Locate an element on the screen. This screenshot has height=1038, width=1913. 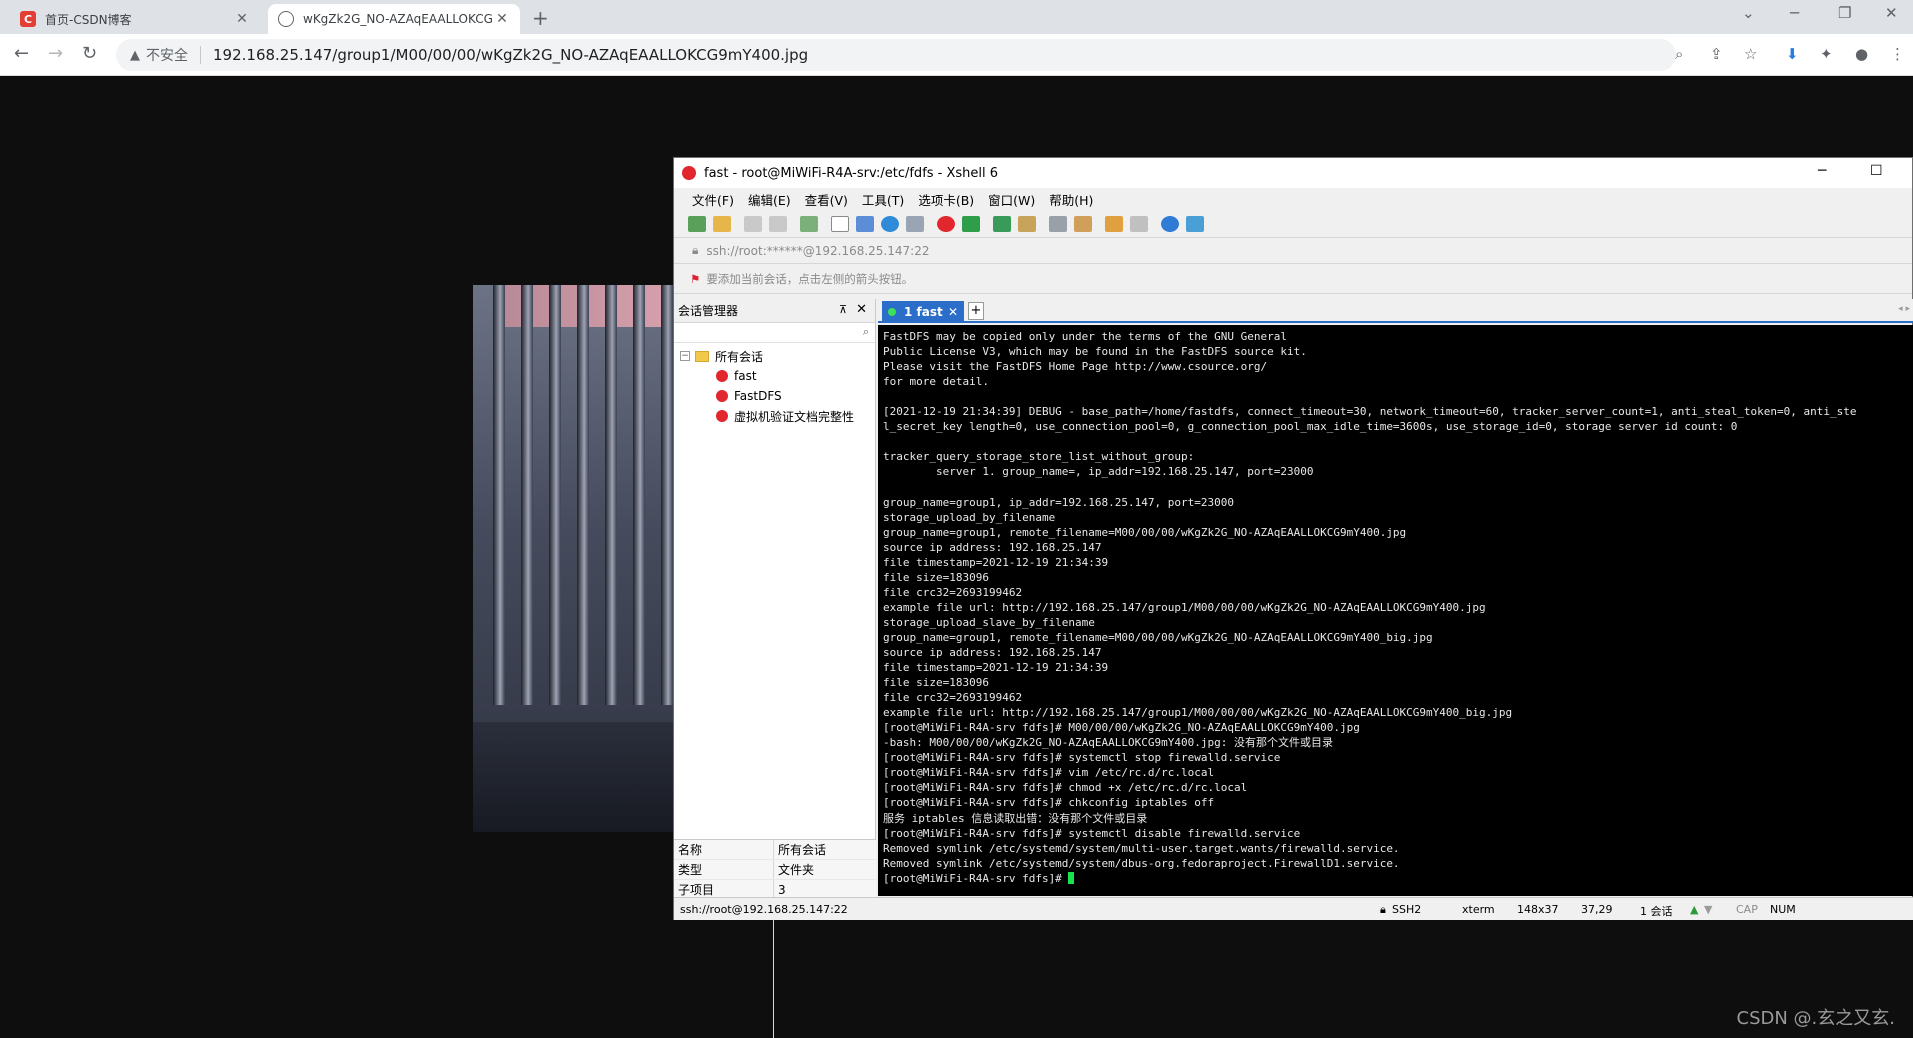
status-cursor-pos: 37,29 is located at coordinates (1597, 909).